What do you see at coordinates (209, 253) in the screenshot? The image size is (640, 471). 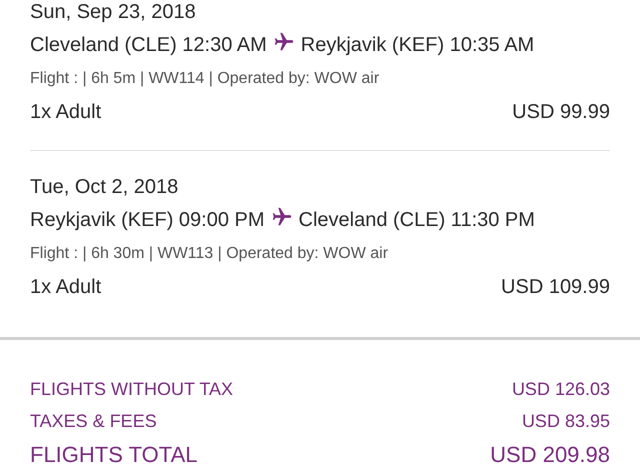 I see `flight-details: Flight : | 6h 30m | WW113 | Operated by: WOW air` at bounding box center [209, 253].